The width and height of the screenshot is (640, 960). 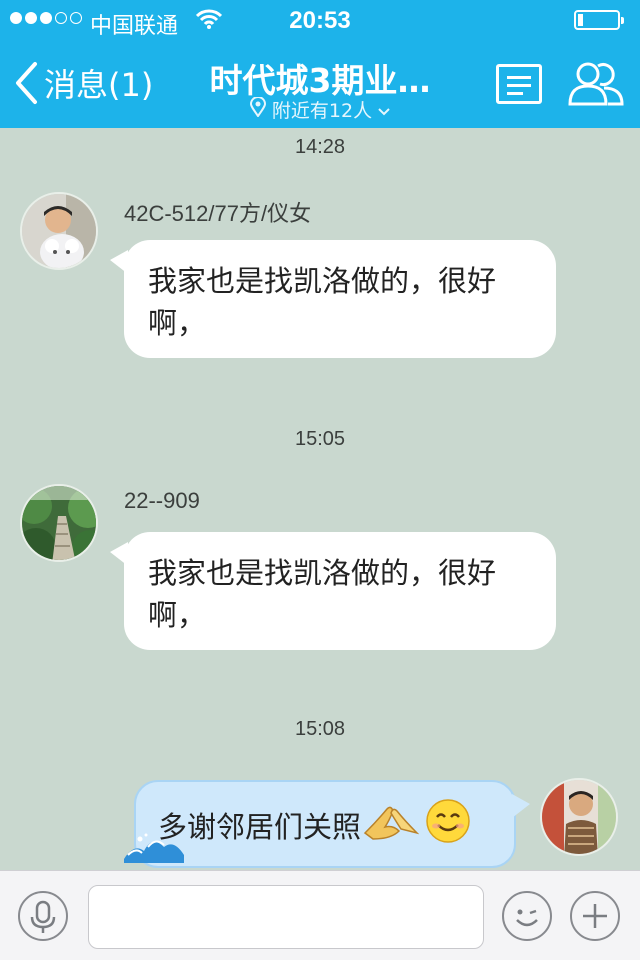 I want to click on message-timestamp: 15:08, so click(x=320, y=729).